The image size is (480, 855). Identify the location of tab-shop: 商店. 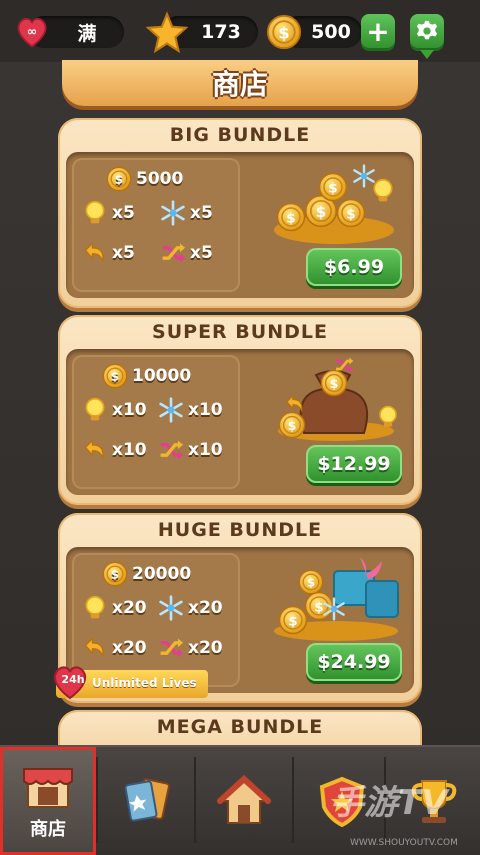
(48, 801).